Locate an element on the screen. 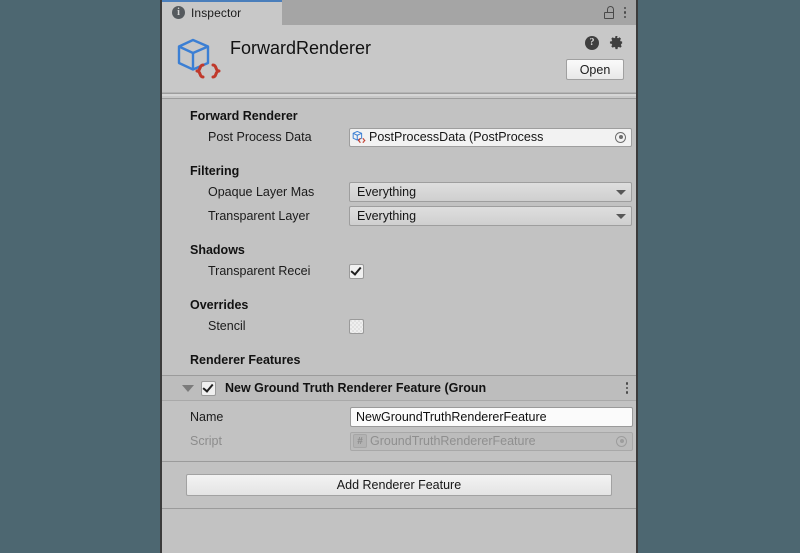 Image resolution: width=800 pixels, height=553 pixels. row-transparent-layer-mask: Transparent Layer Everything is located at coordinates (399, 216).